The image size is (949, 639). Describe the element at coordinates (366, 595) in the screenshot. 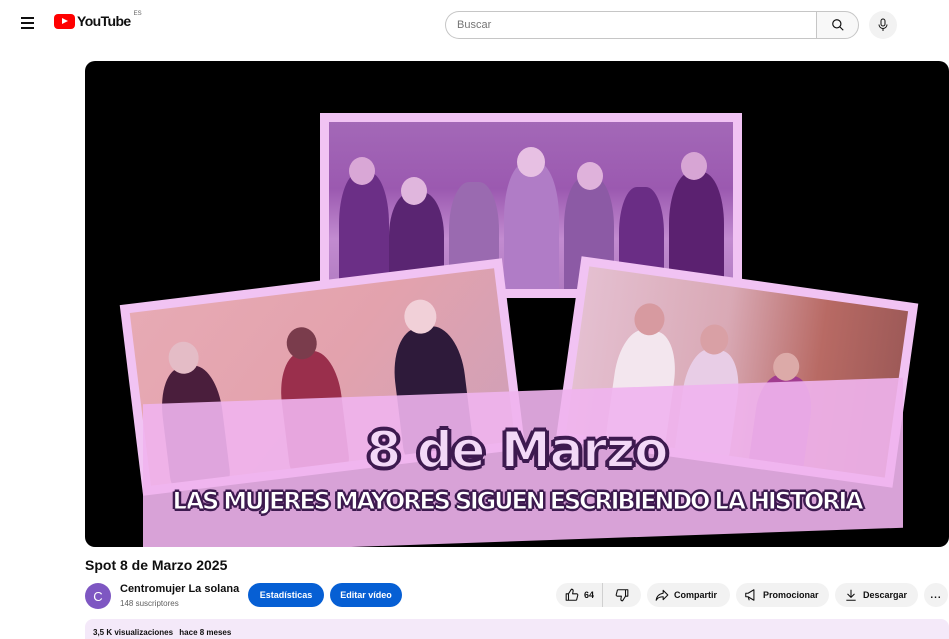

I see `edit-video-button: Editar vídeo` at that location.